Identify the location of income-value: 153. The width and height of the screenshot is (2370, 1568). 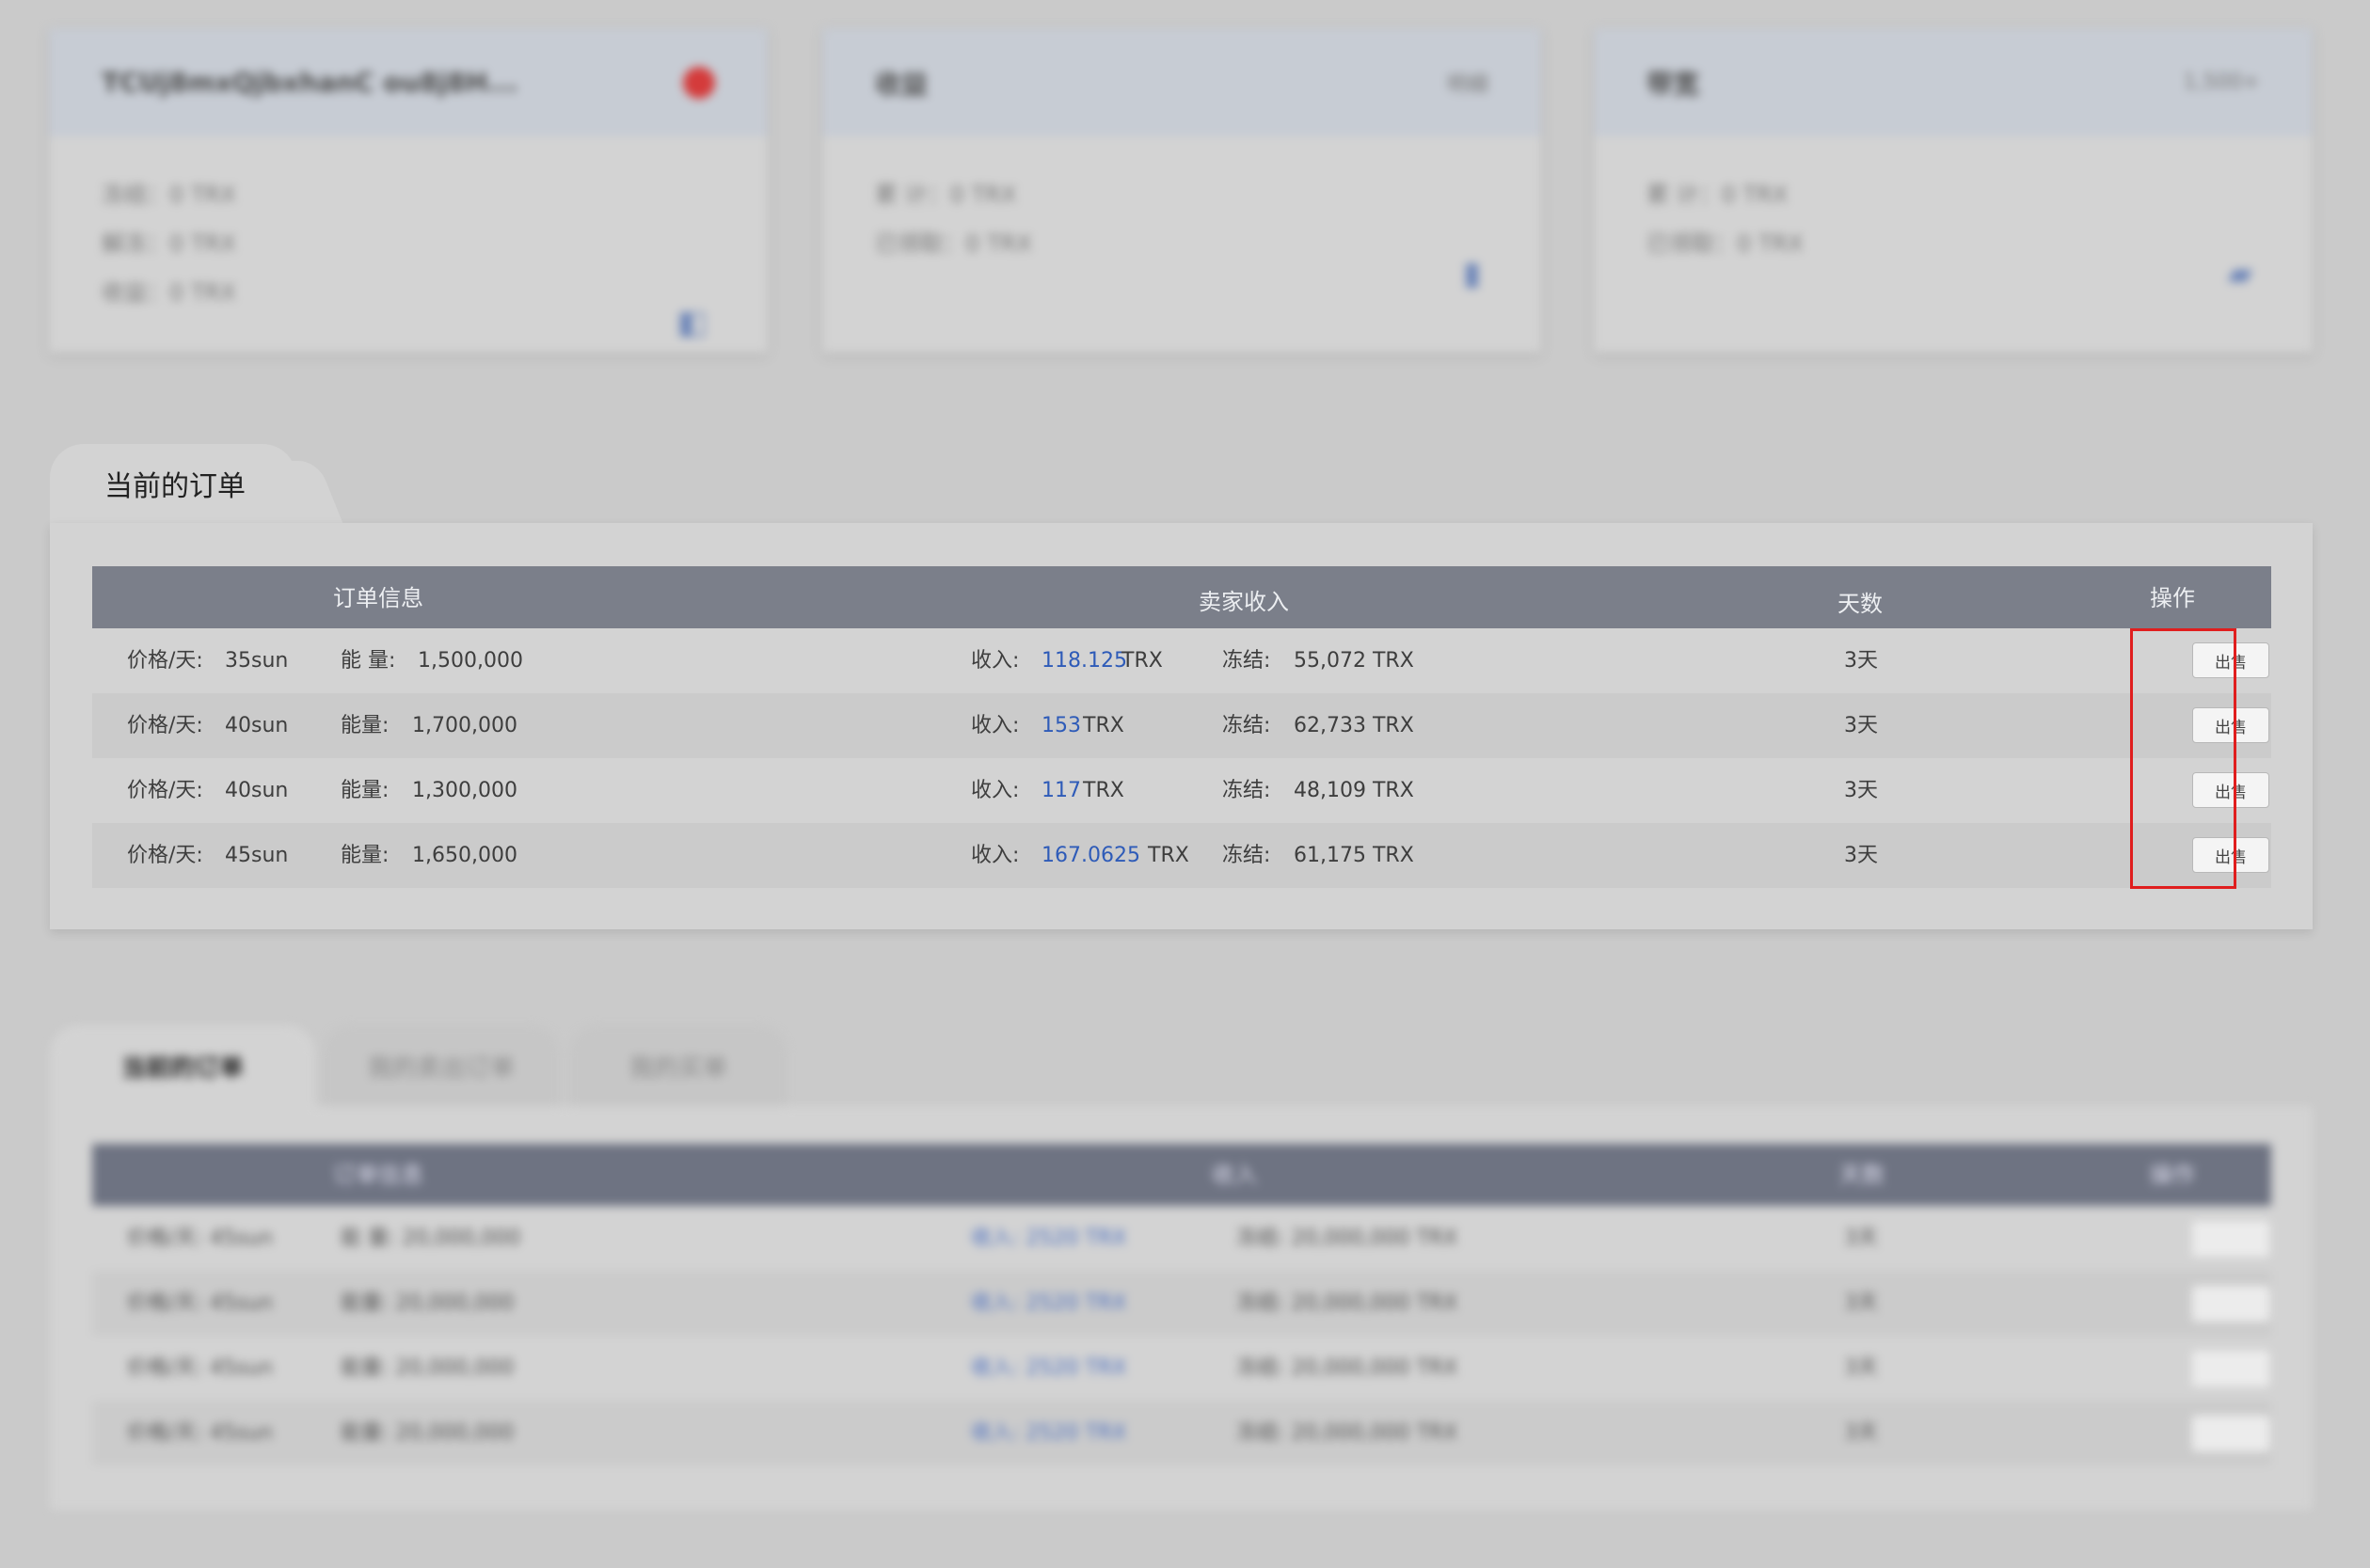
(1061, 726).